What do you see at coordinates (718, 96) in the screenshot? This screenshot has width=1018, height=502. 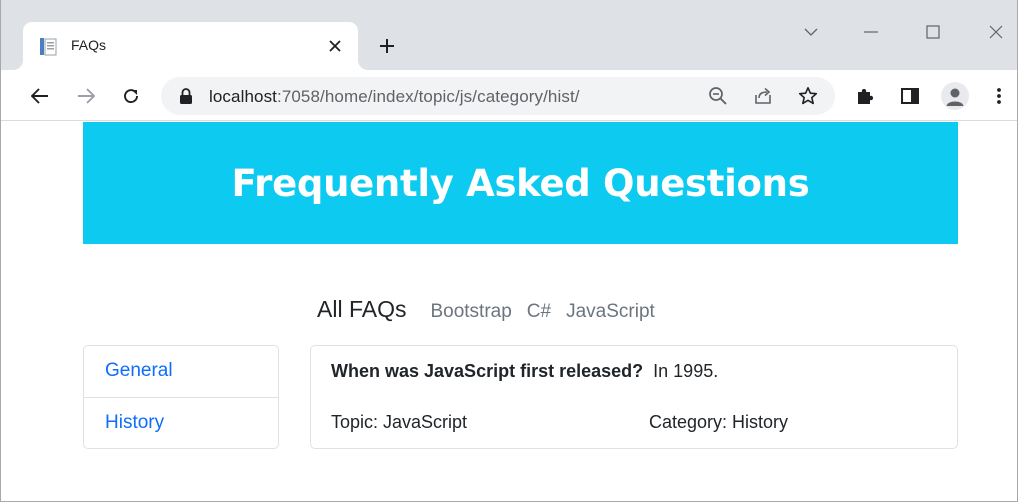 I see `zoom-out-icon` at bounding box center [718, 96].